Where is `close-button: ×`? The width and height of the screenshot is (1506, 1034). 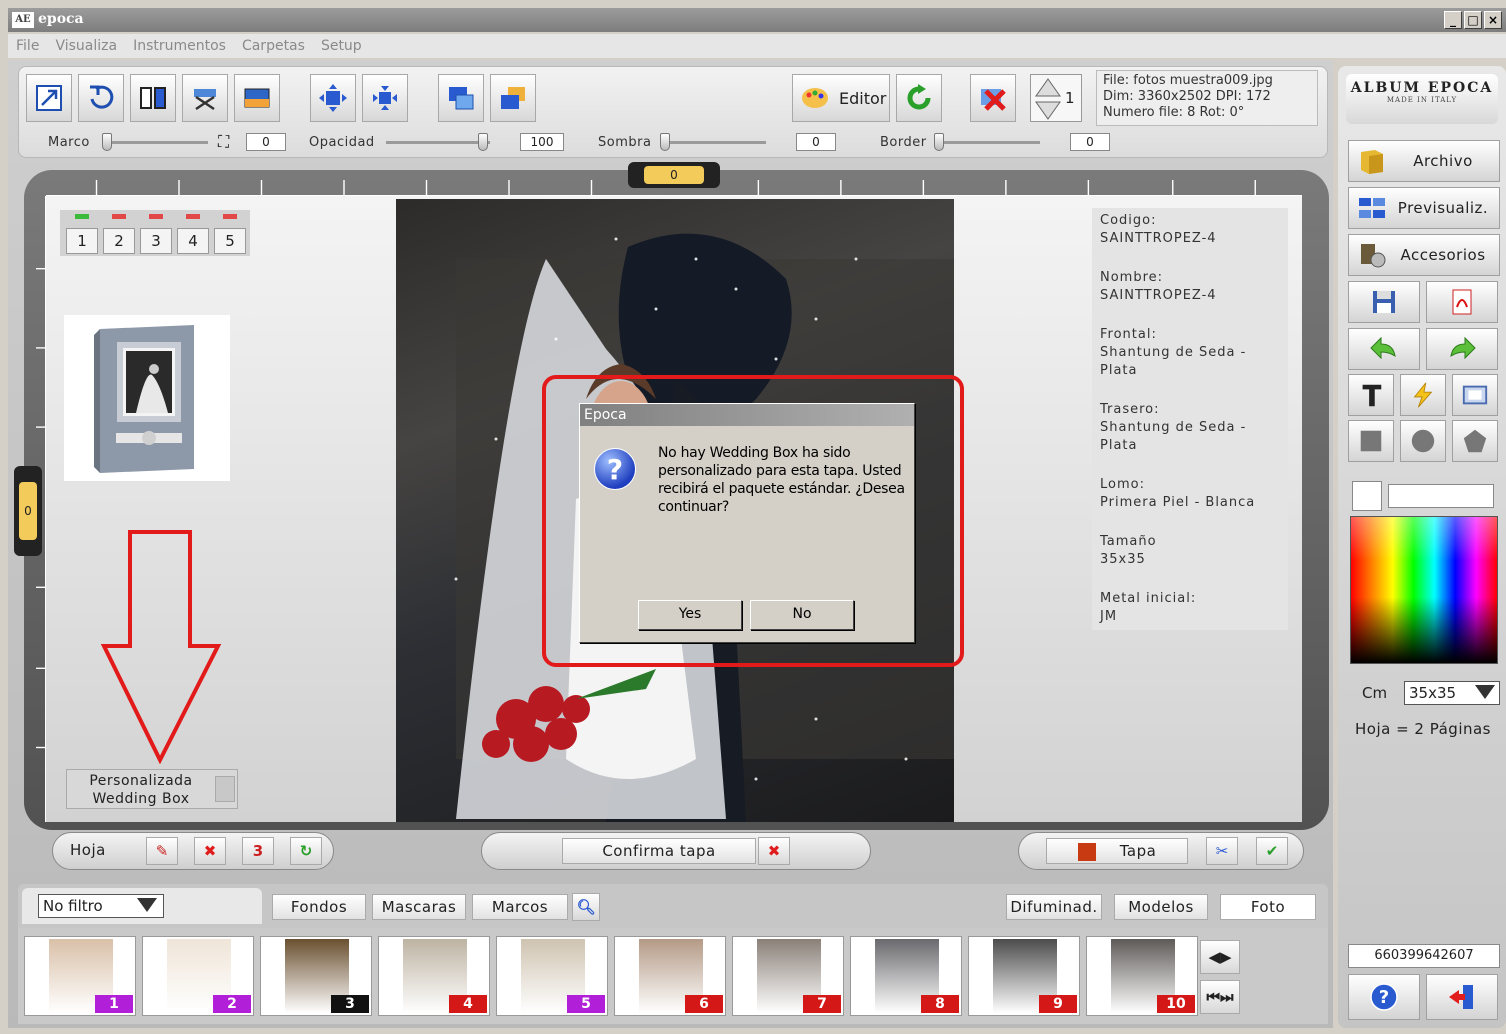
close-button: × is located at coordinates (1493, 20).